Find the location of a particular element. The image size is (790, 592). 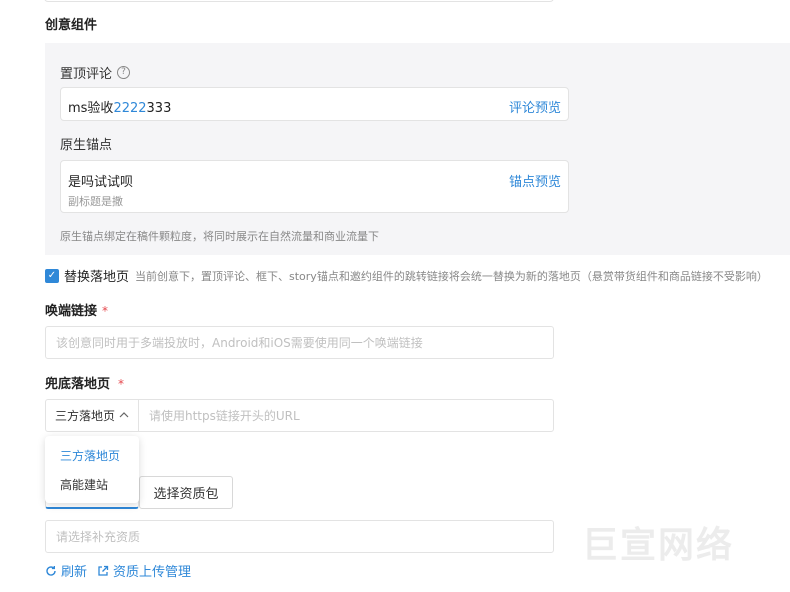

fallback-landing-title-text: 兜底落地页 is located at coordinates (78, 384).